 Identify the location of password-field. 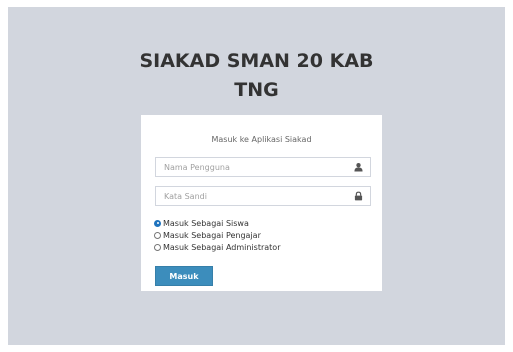
(263, 196).